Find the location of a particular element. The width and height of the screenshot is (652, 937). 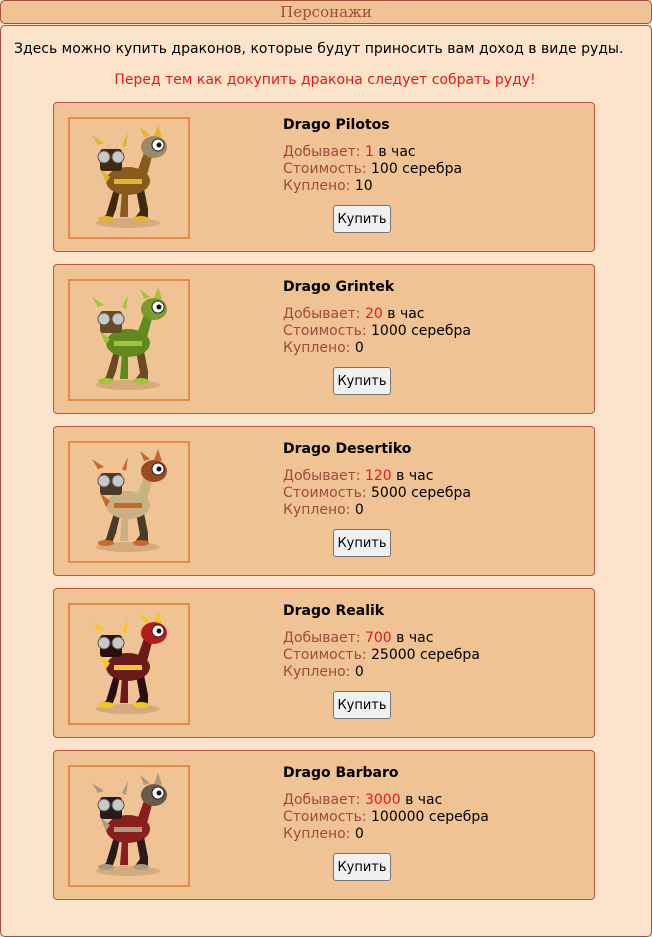

produces-row: Добывает: 1 в час is located at coordinates (372, 152).